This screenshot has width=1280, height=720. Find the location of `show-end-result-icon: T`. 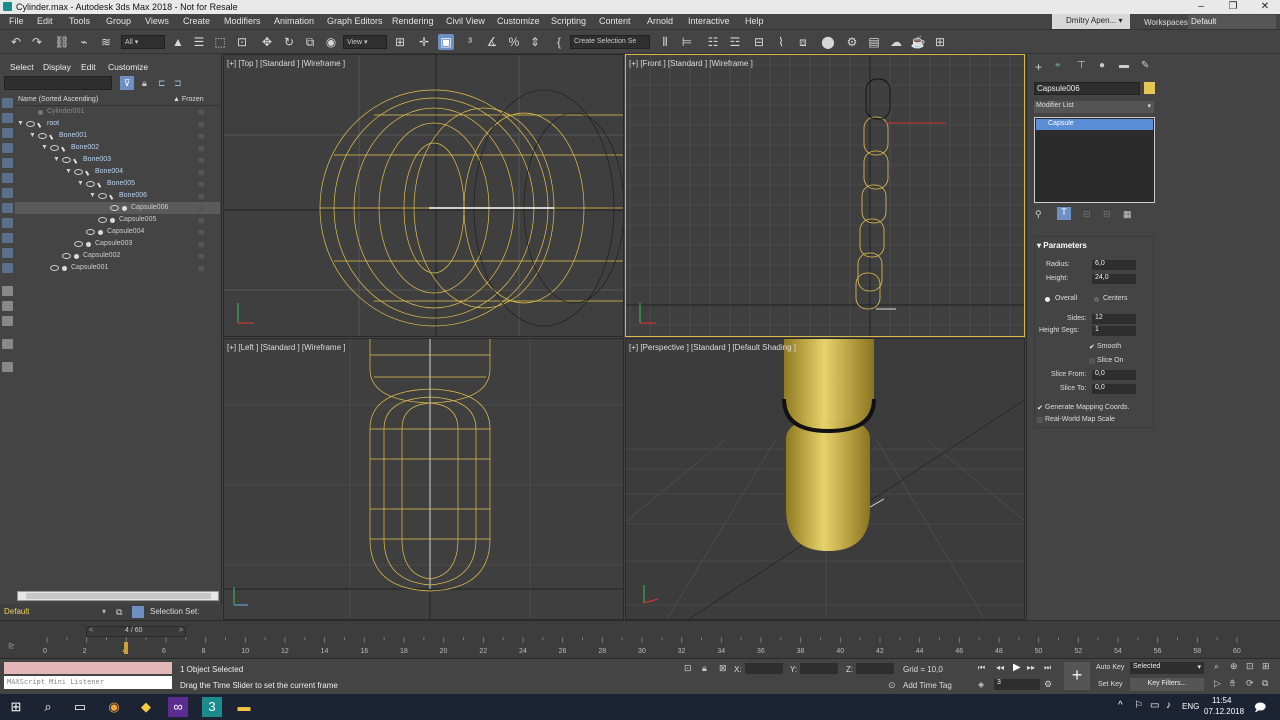

show-end-result-icon: T is located at coordinates (1064, 213).